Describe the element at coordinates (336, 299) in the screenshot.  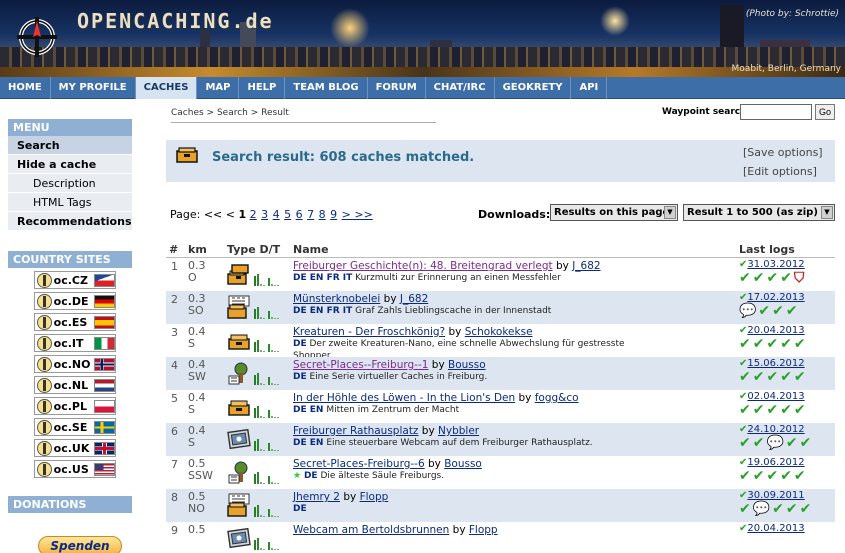
I see `cache-name-link: Münsterknobelei` at that location.